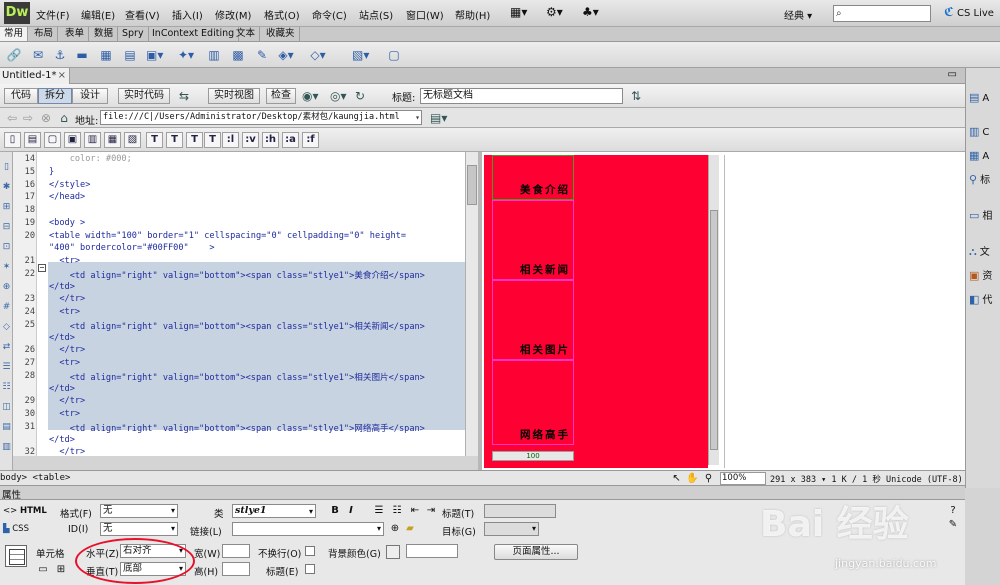 This screenshot has width=1000, height=585. What do you see at coordinates (38, 55) in the screenshot?
I see `email-link-icon: ✉` at bounding box center [38, 55].